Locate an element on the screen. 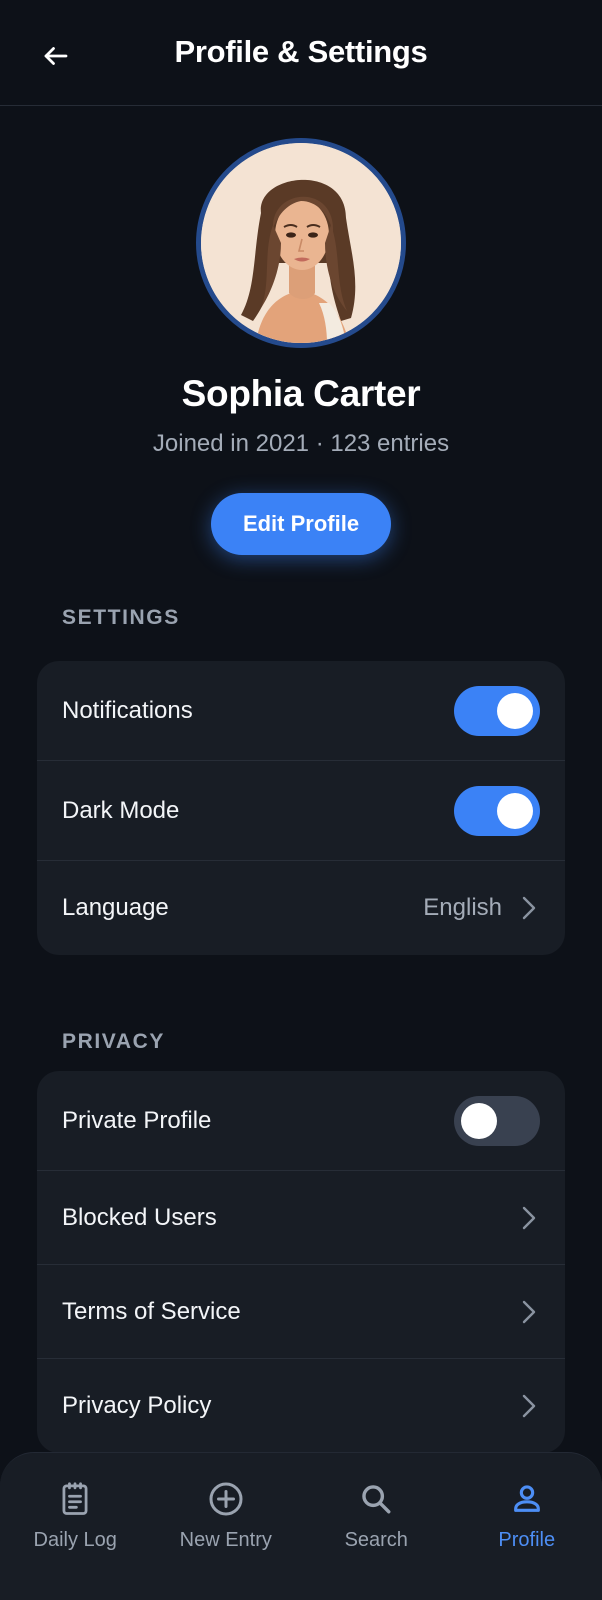 This screenshot has width=602, height=1600. nav-profile: Profile is located at coordinates (527, 1526).